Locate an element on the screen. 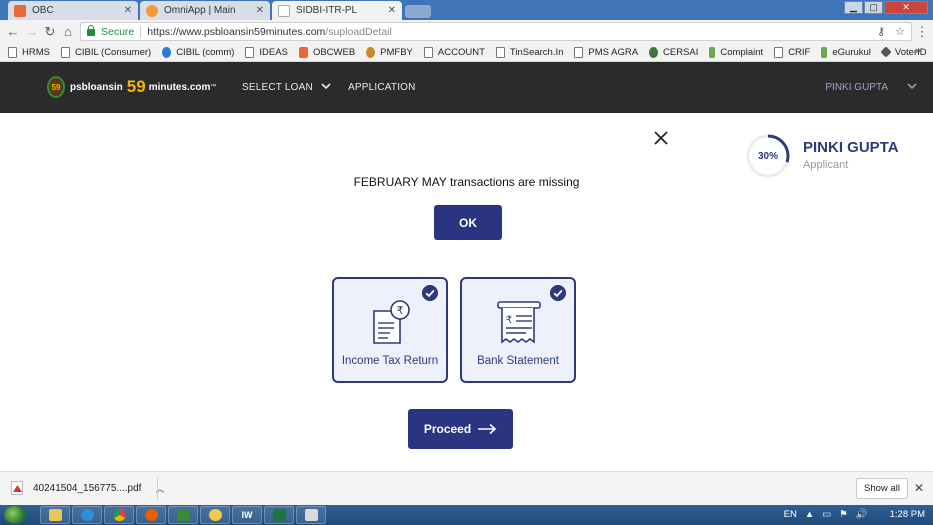  bookmark-label: PMS AGRA is located at coordinates (613, 52).